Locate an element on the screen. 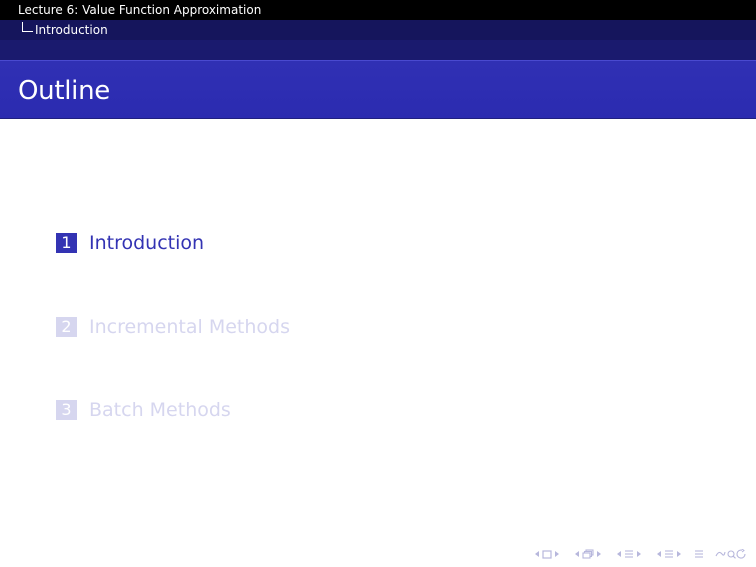 The width and height of the screenshot is (756, 567). search-nav is located at coordinates (731, 554).